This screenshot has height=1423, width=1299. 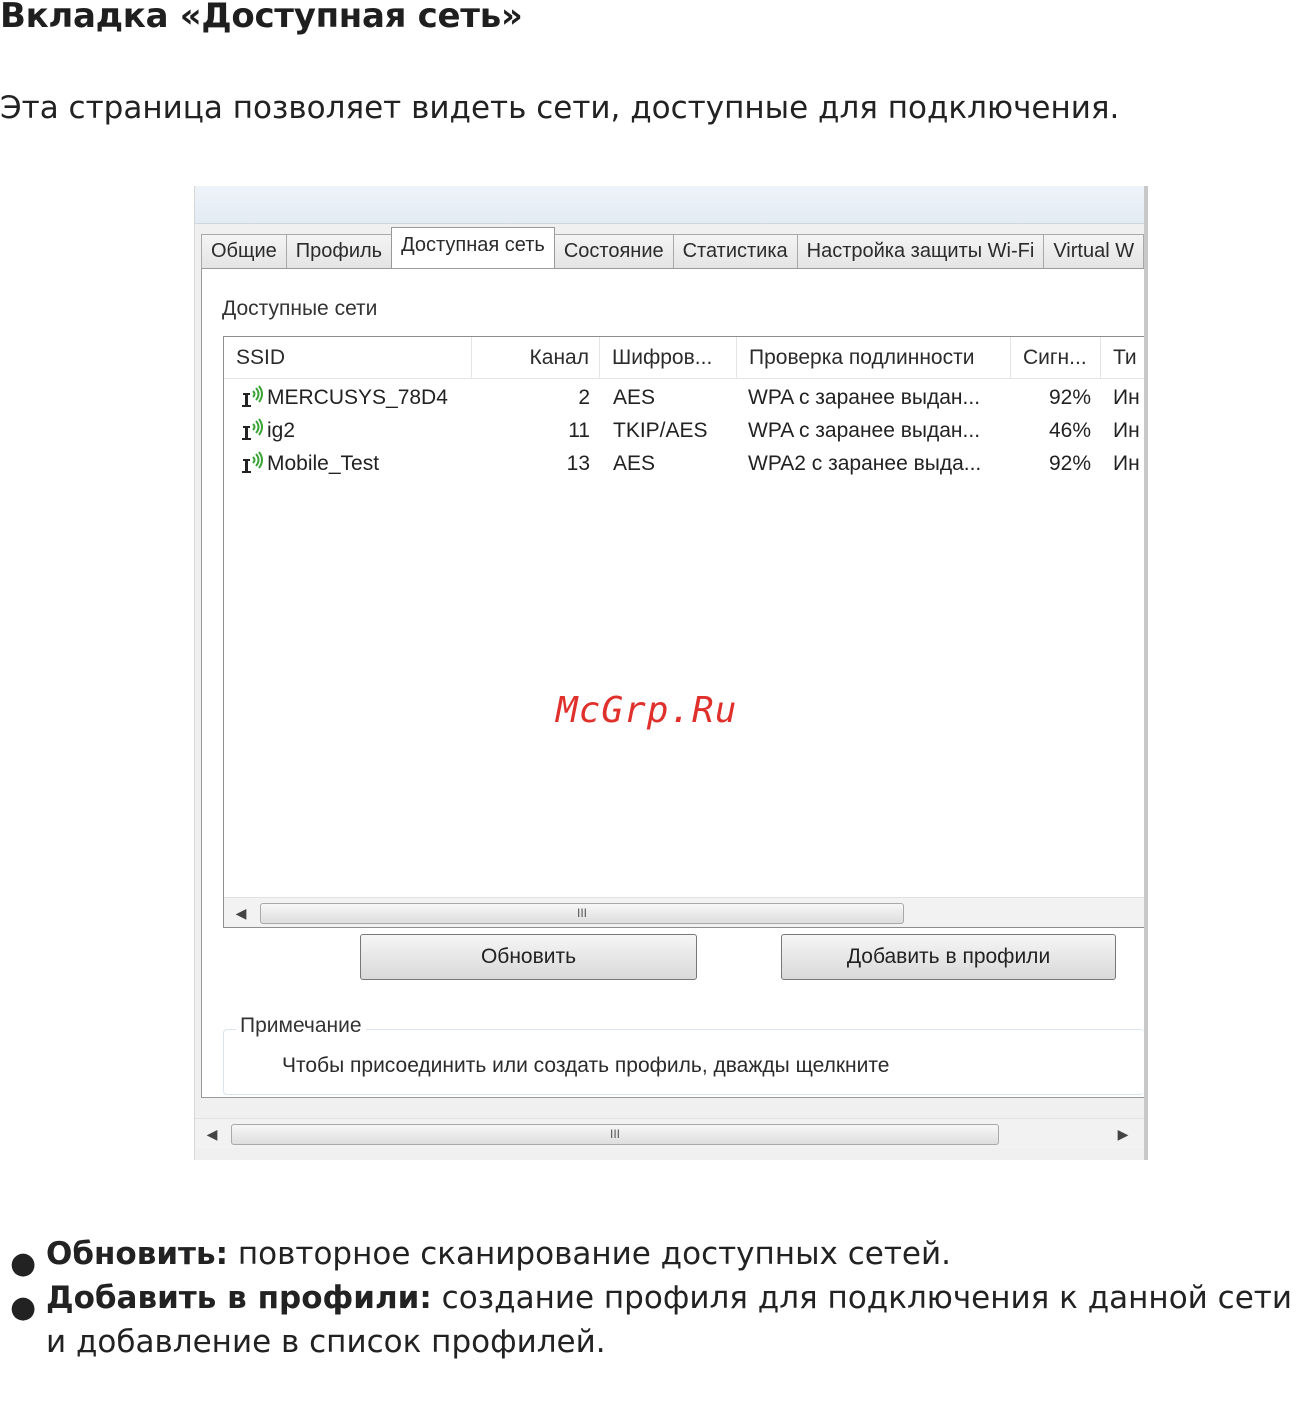 I want to click on cell-channel: 11, so click(x=579, y=430).